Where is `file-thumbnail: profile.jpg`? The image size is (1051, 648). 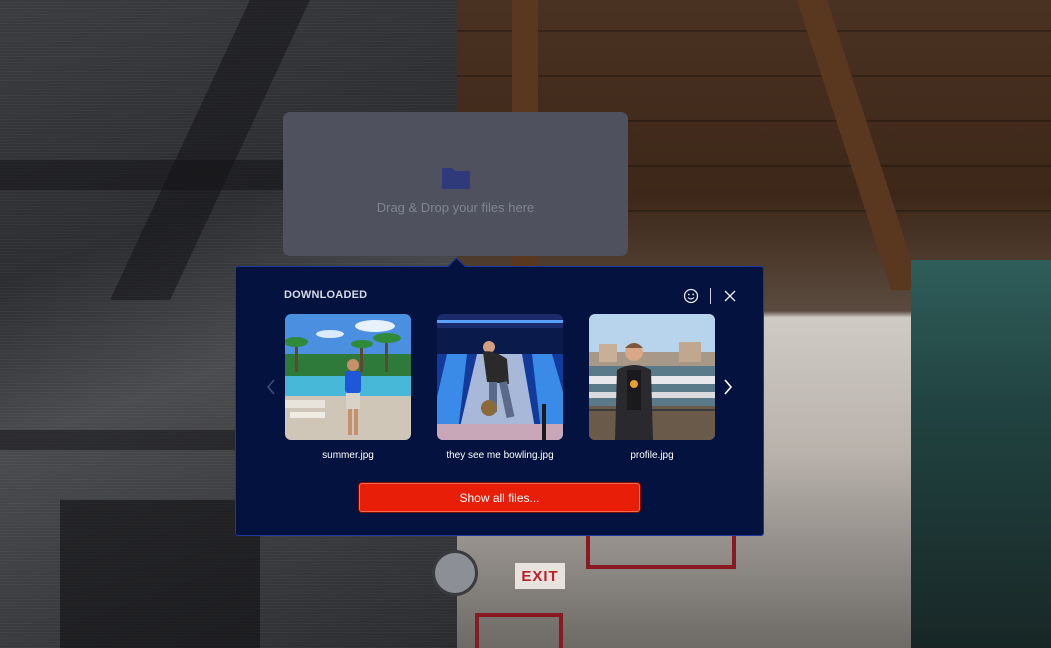 file-thumbnail: profile.jpg is located at coordinates (652, 387).